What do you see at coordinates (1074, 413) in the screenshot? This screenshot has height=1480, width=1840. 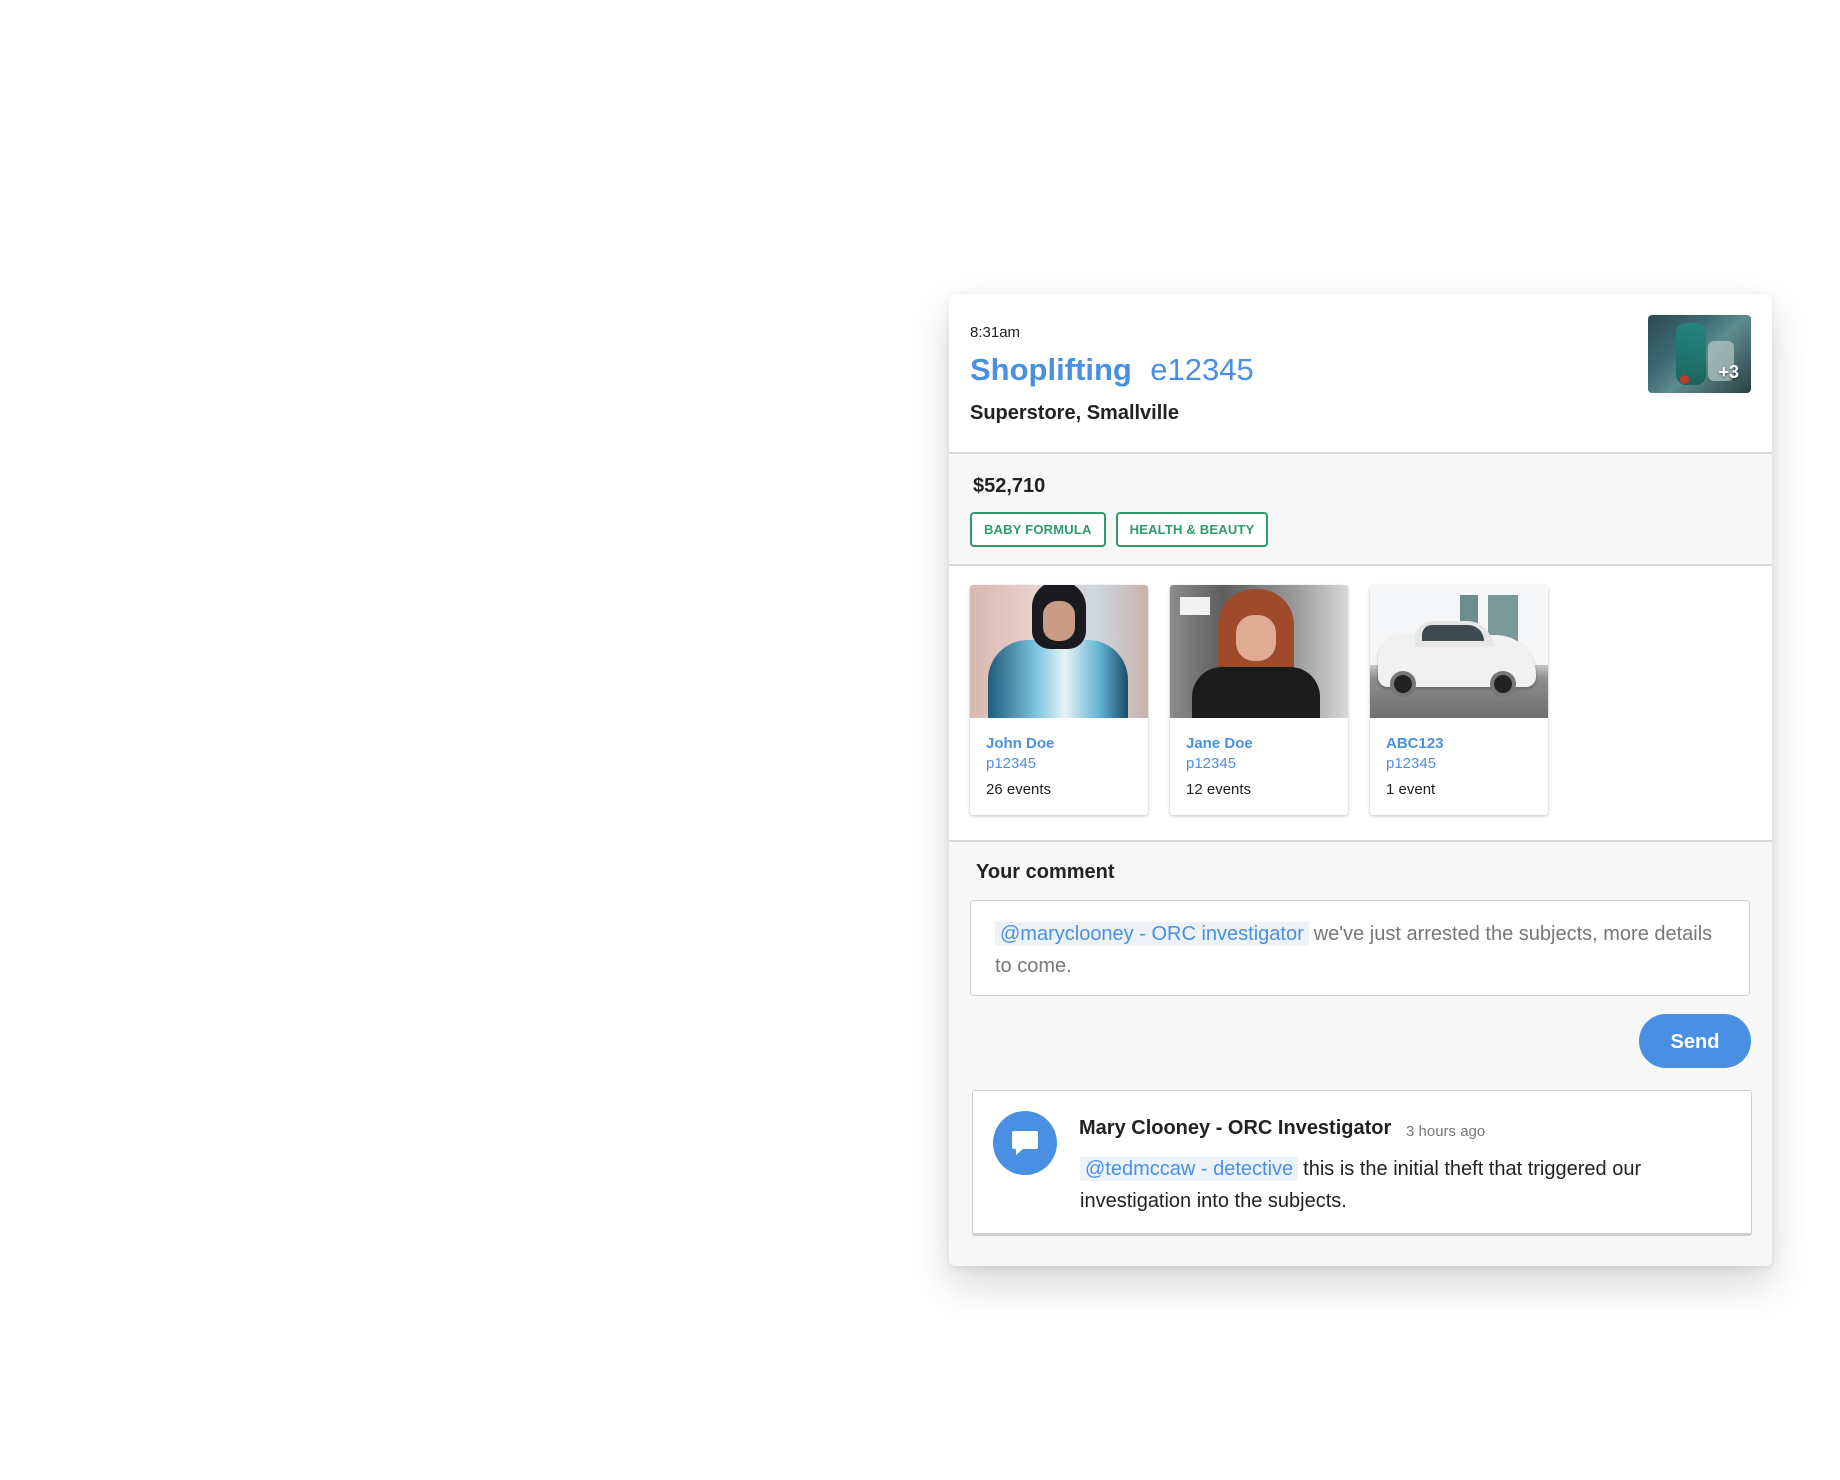 I see `incident-location: Superstore, Smallville` at bounding box center [1074, 413].